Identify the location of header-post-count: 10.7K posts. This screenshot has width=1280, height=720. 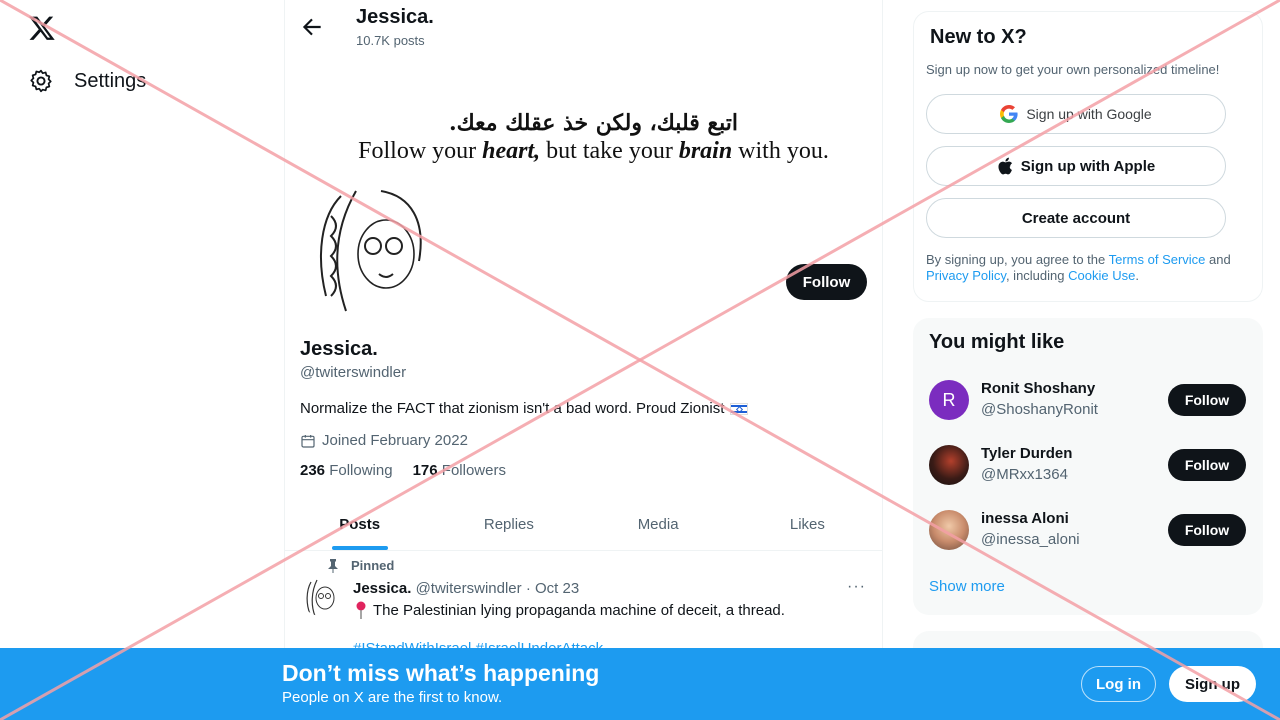
(390, 40).